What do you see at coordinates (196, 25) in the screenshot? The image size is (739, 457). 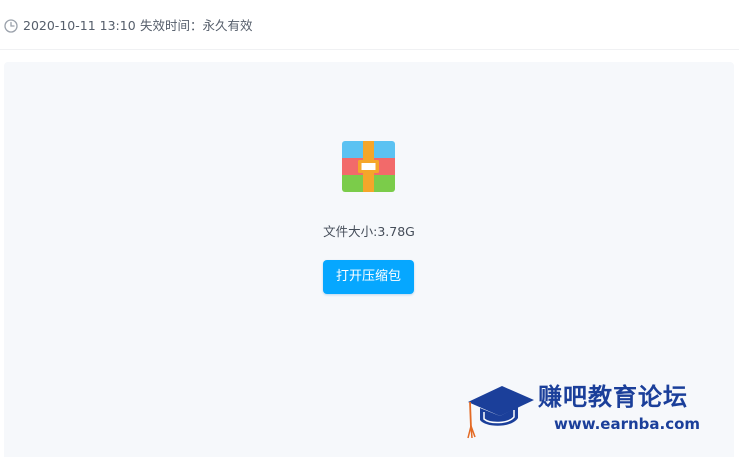 I see `expiry-text: 失效时间：永久有效` at bounding box center [196, 25].